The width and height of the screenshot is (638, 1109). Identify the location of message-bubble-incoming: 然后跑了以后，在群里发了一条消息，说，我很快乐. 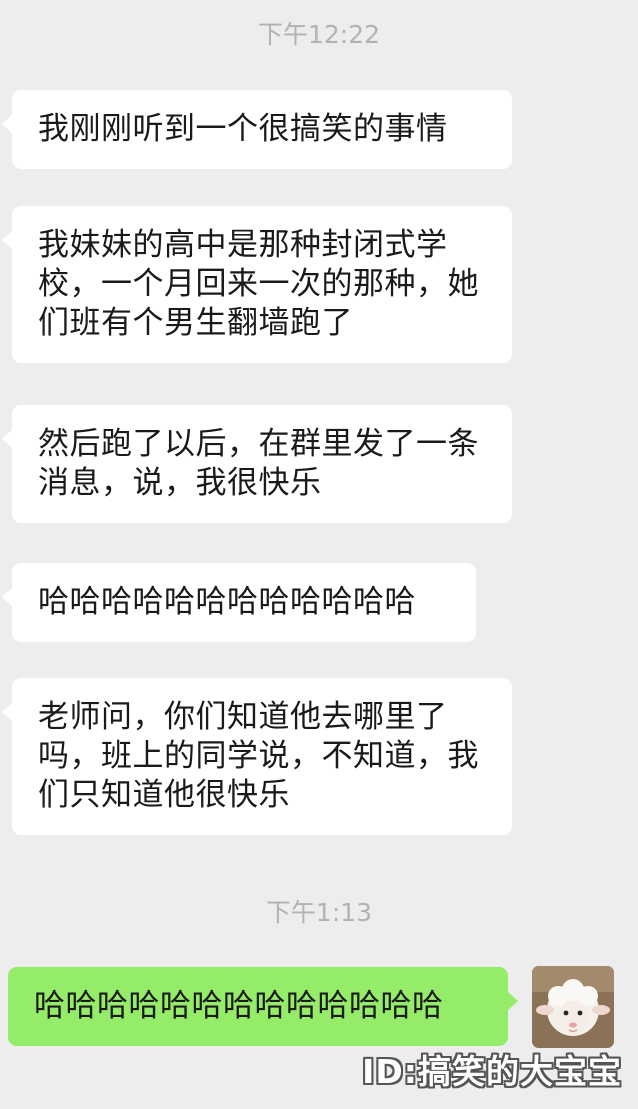
(257, 464).